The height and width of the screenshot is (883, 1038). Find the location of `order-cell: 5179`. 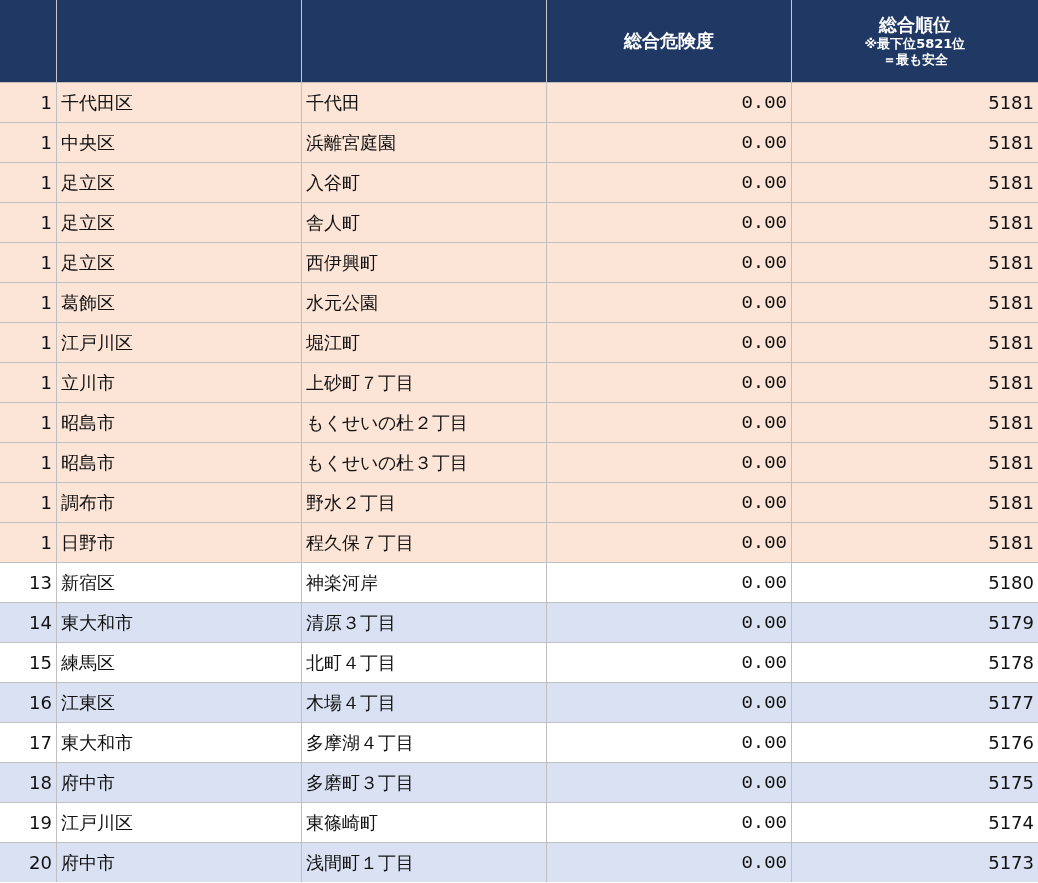

order-cell: 5179 is located at coordinates (1011, 622).